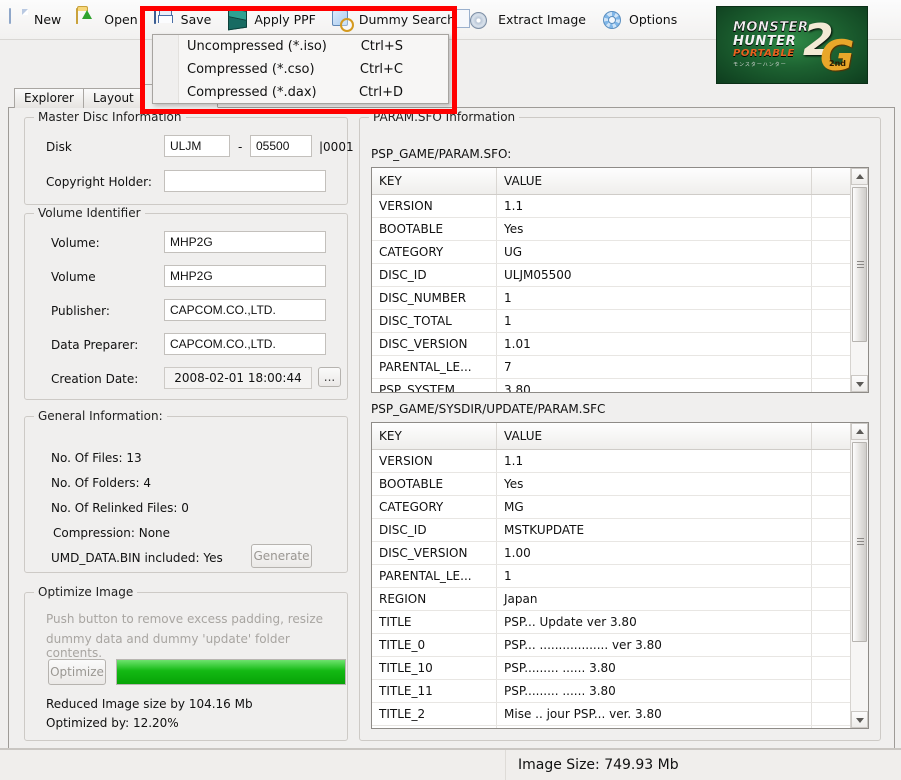  What do you see at coordinates (184, 20) in the screenshot?
I see `toolbar-button-save: Save` at bounding box center [184, 20].